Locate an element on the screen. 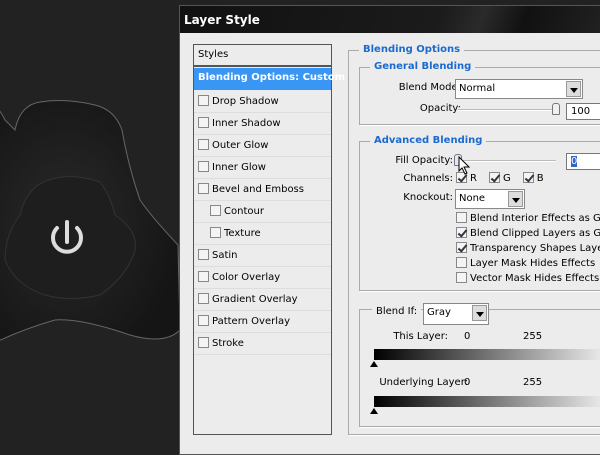  underlying-black-slider is located at coordinates (374, 411).